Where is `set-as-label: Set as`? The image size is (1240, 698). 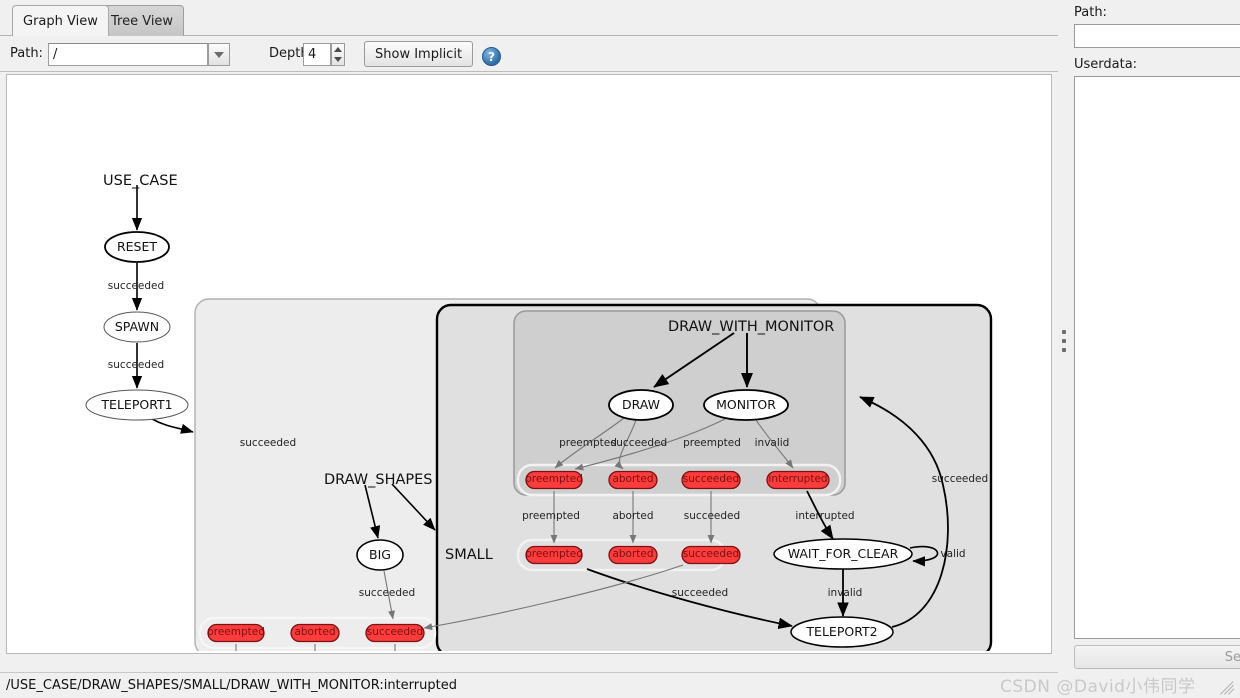
set-as-label: Set as is located at coordinates (1232, 657).